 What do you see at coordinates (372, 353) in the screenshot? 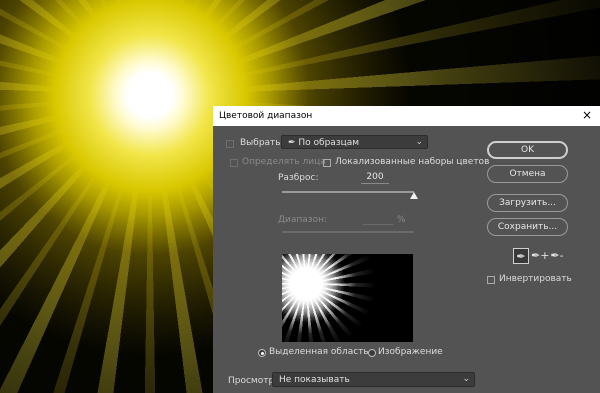
I see `image-radio` at bounding box center [372, 353].